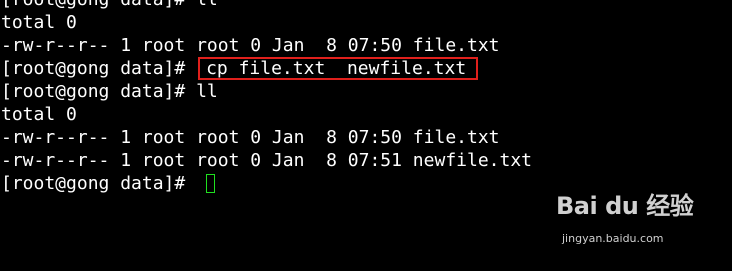  I want to click on highlighted-command: cp file.txt newfile.txt, so click(336, 68).